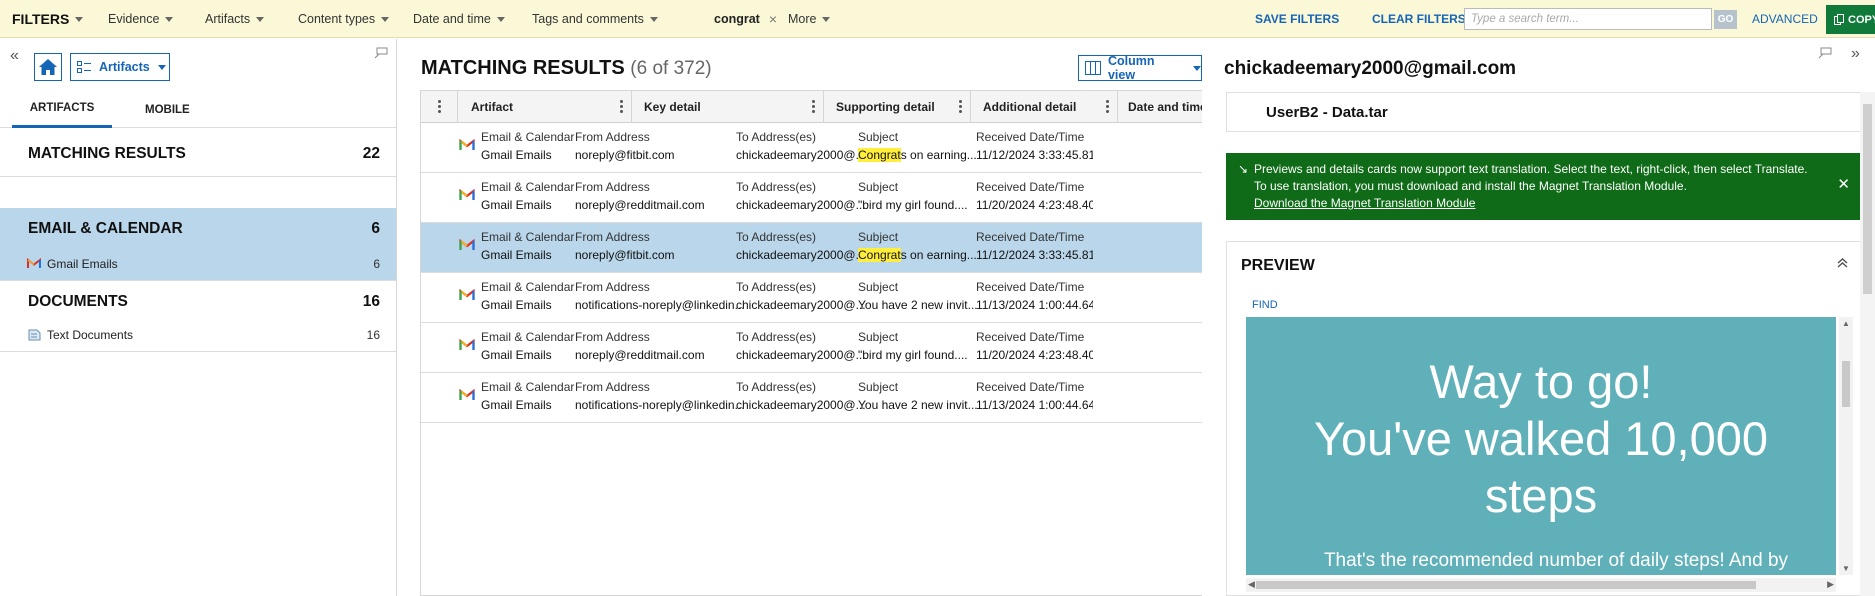 The width and height of the screenshot is (1875, 596). What do you see at coordinates (492, 107) in the screenshot?
I see `column-header-label: Artifact` at bounding box center [492, 107].